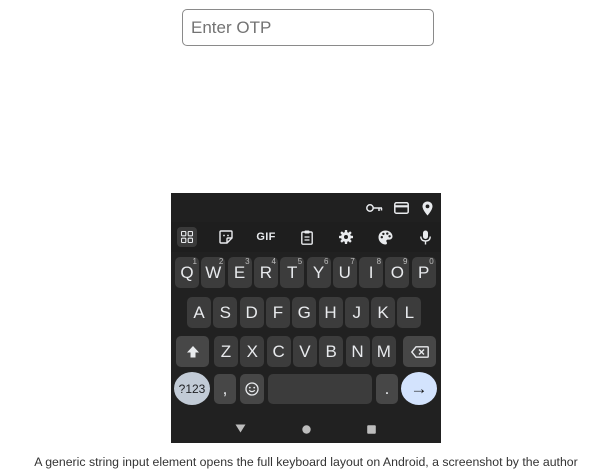  I want to click on key-q: Q1, so click(187, 272).